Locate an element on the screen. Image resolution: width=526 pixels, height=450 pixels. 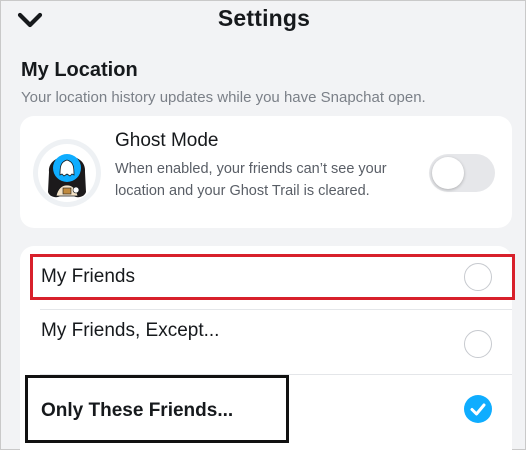
section-title: My Location is located at coordinates (79, 70).